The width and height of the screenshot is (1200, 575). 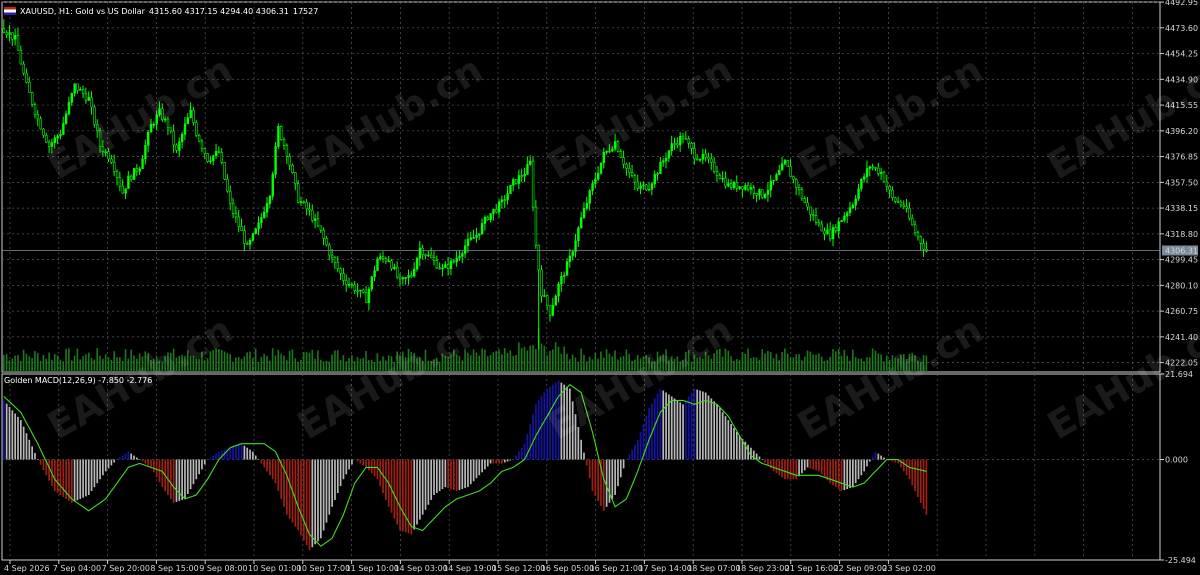 I want to click on price-tick-label: 4357.50, so click(x=1181, y=182).